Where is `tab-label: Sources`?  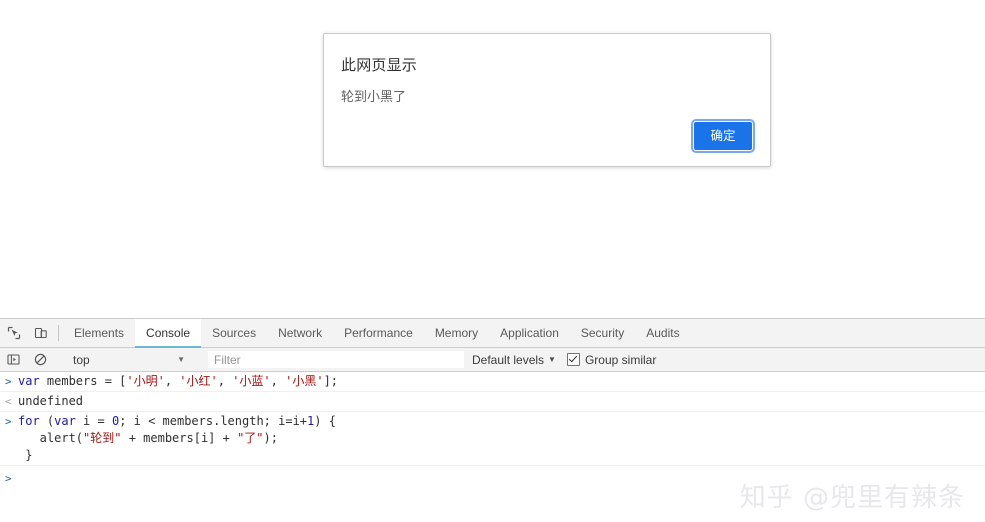
tab-label: Sources is located at coordinates (234, 333).